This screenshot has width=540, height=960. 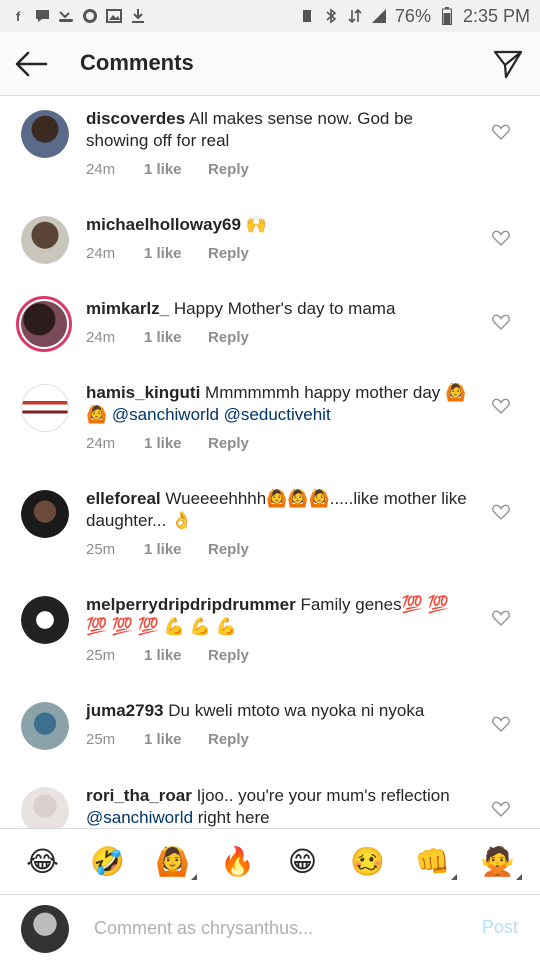 What do you see at coordinates (412, 15) in the screenshot?
I see `battery-percent: 76%` at bounding box center [412, 15].